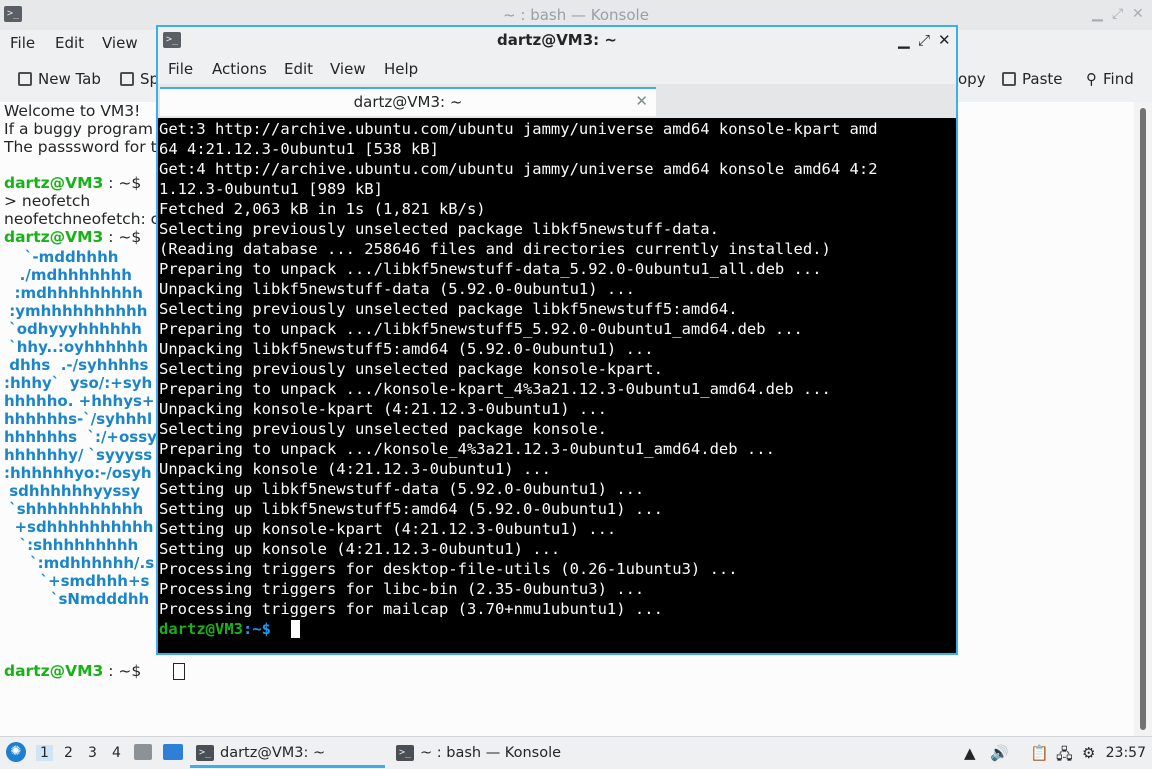 The image size is (1152, 769). I want to click on bg-scrollbar, so click(1143, 419).